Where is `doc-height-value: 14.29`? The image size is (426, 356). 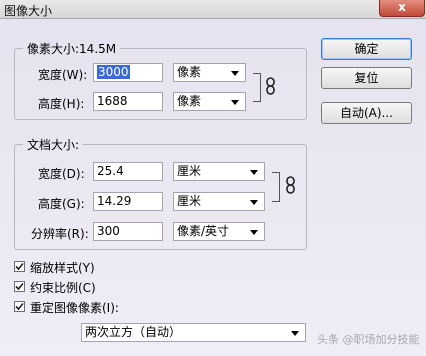
doc-height-value: 14.29 is located at coordinates (114, 201).